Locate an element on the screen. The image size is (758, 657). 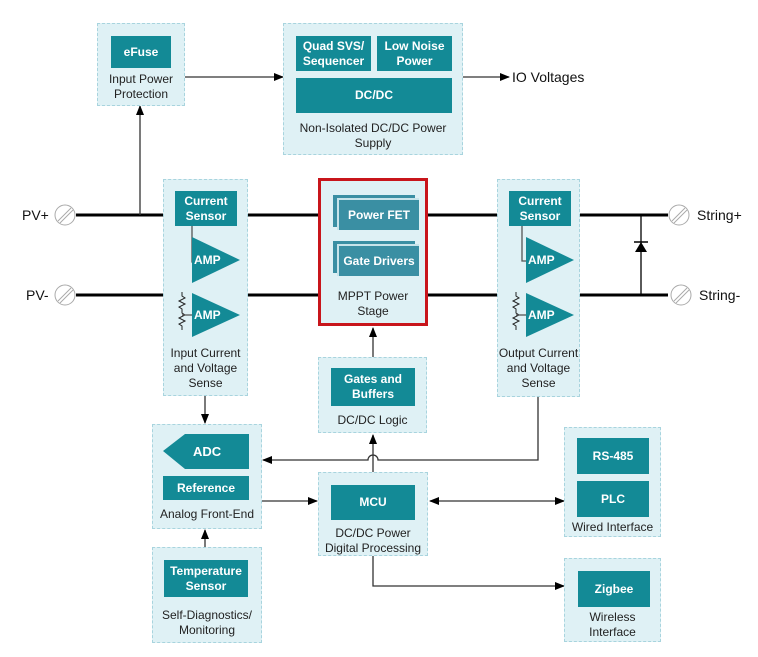
plc-block: PLC is located at coordinates (613, 499).